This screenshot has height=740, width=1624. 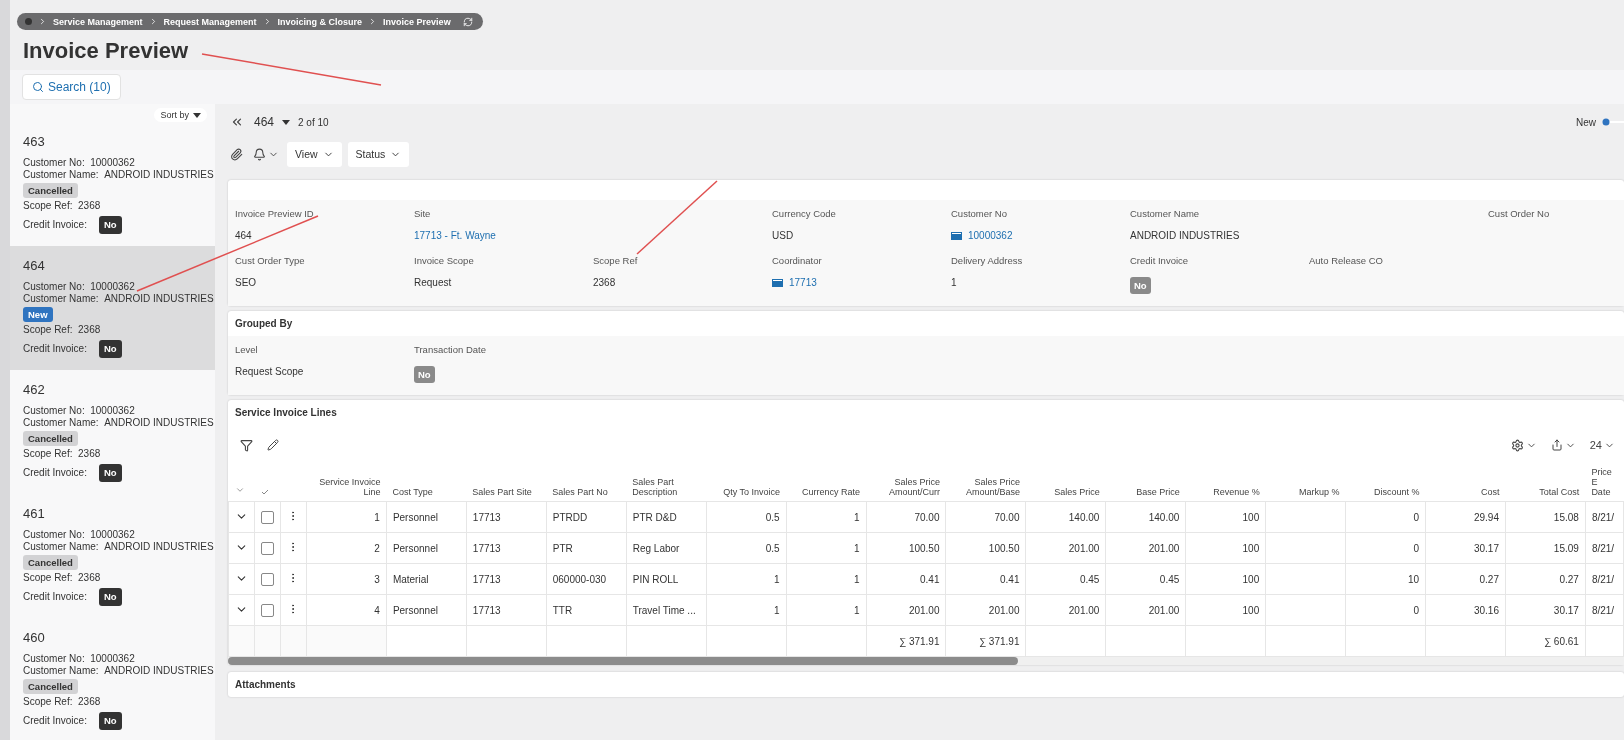 I want to click on column-header: Currency Rate, so click(x=826, y=483).